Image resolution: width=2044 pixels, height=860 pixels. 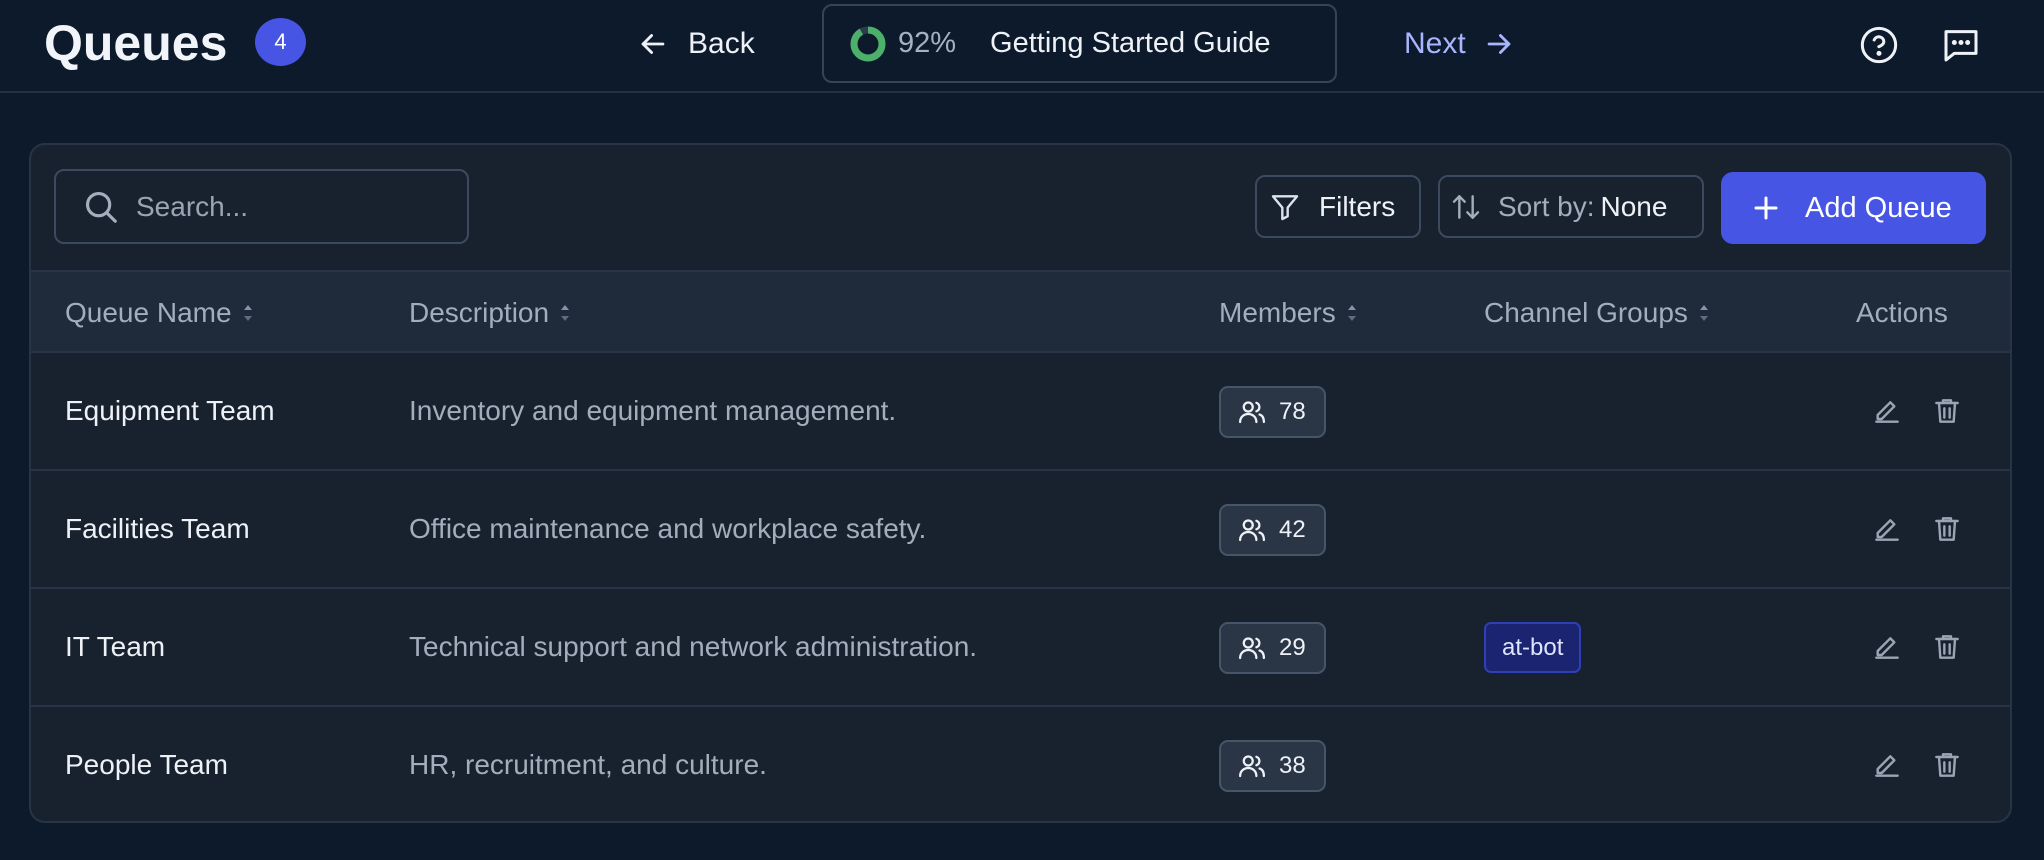 What do you see at coordinates (653, 410) in the screenshot?
I see `queue-description: Inventory and equipment management.` at bounding box center [653, 410].